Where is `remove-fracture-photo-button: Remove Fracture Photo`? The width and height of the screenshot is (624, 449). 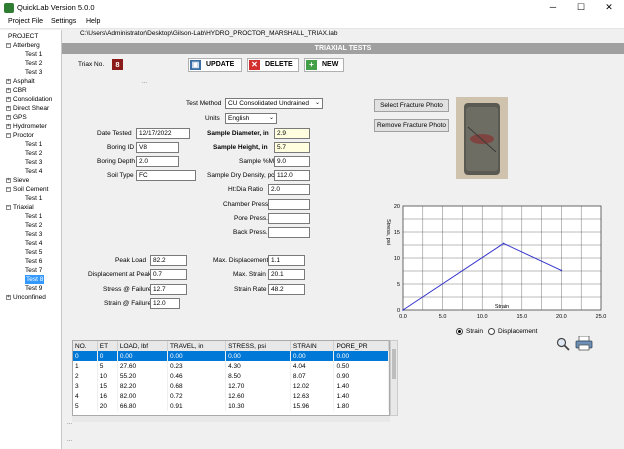 remove-fracture-photo-button: Remove Fracture Photo is located at coordinates (411, 125).